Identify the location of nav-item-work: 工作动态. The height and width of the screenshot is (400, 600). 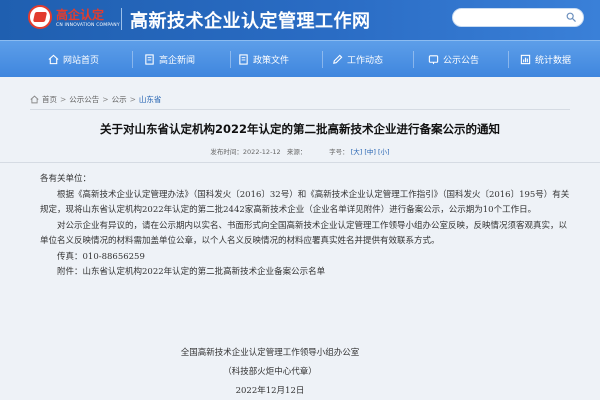
(357, 59).